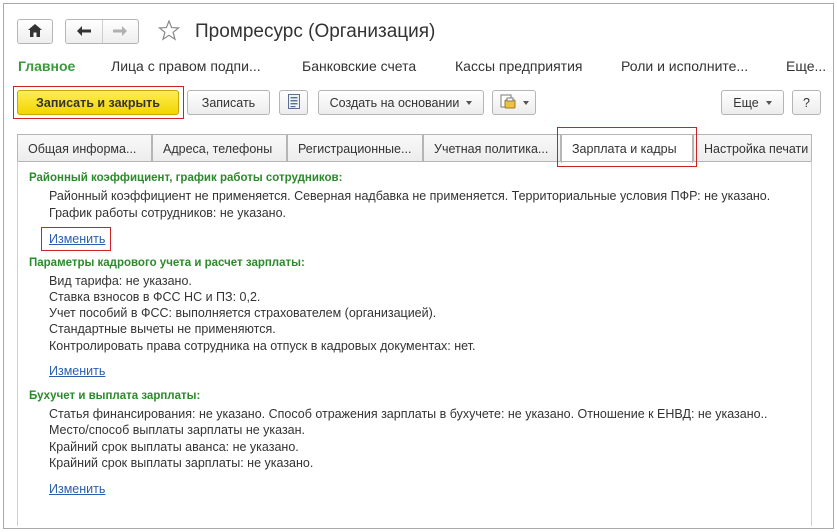  Describe the element at coordinates (168, 213) in the screenshot. I see `regional-line: График работы сотрудников: не указано.` at that location.